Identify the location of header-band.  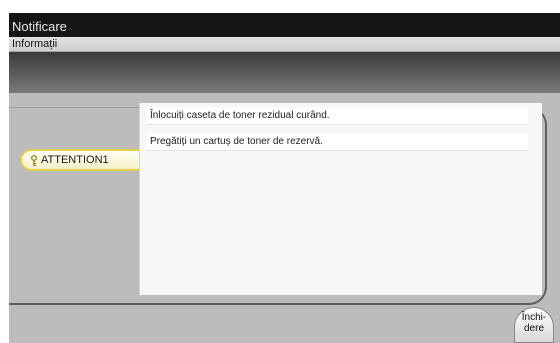
(284, 72).